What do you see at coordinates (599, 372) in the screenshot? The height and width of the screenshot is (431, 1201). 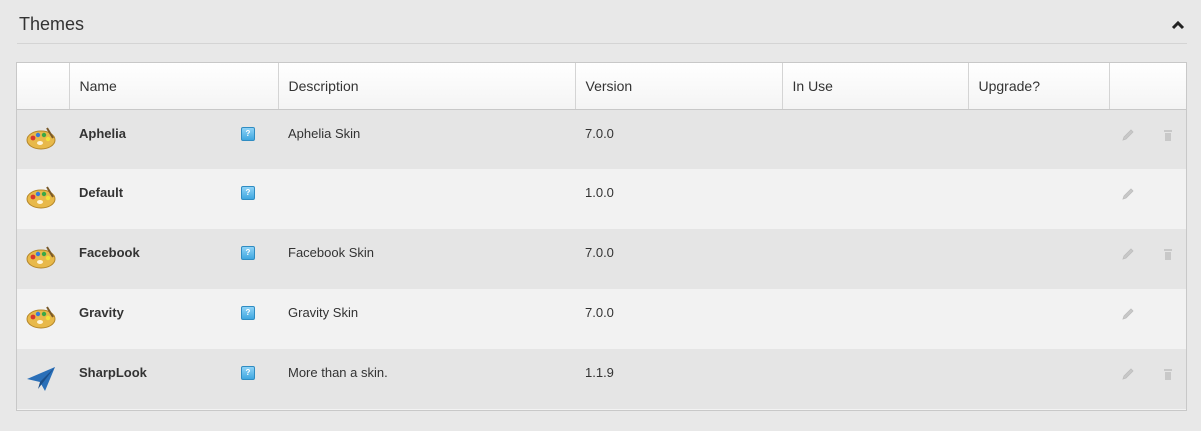 I see `theme-version: 1.1.9` at bounding box center [599, 372].